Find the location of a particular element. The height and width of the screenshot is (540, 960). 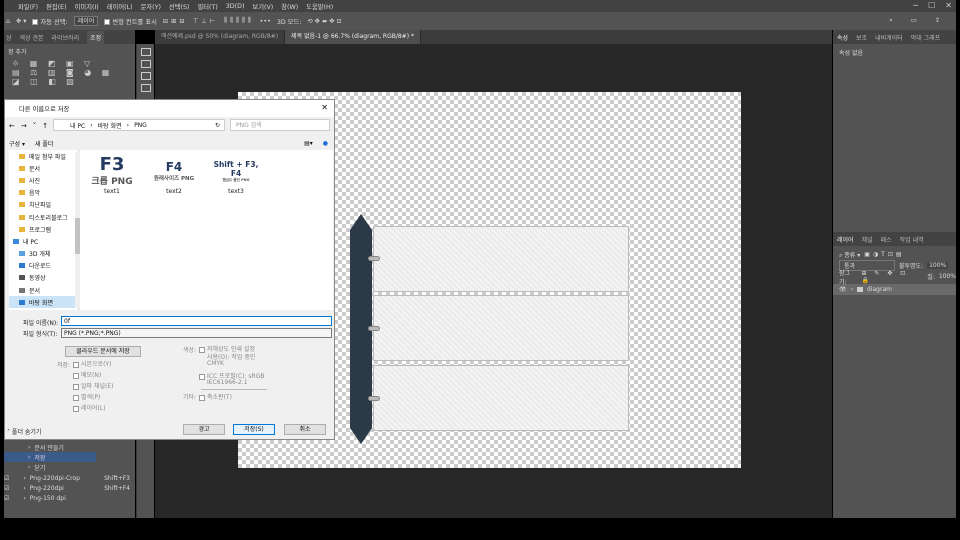

back-icon: ← is located at coordinates (12, 126).